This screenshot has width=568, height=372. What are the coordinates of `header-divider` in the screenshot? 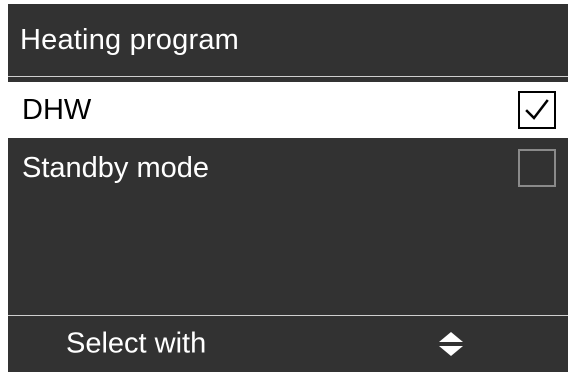 It's located at (288, 76).